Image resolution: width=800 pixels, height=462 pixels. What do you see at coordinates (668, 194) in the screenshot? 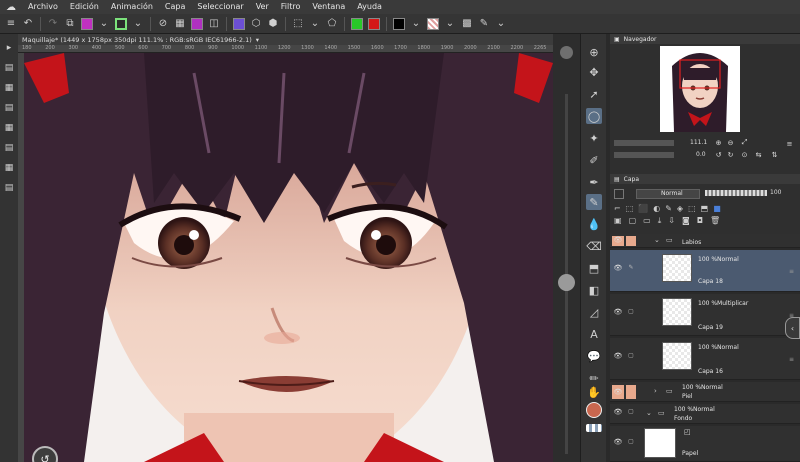
I see `blend-mode-select: Normal` at bounding box center [668, 194].